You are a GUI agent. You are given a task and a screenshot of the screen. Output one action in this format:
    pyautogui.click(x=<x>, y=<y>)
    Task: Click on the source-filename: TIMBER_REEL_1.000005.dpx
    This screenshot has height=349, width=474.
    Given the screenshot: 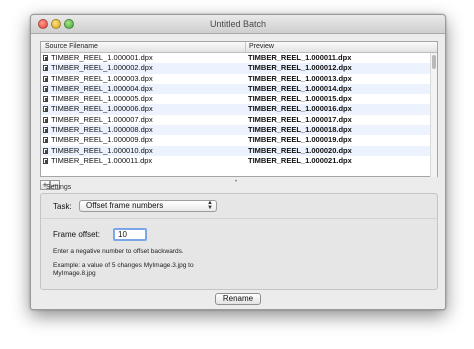 What is the action you would take?
    pyautogui.click(x=102, y=99)
    